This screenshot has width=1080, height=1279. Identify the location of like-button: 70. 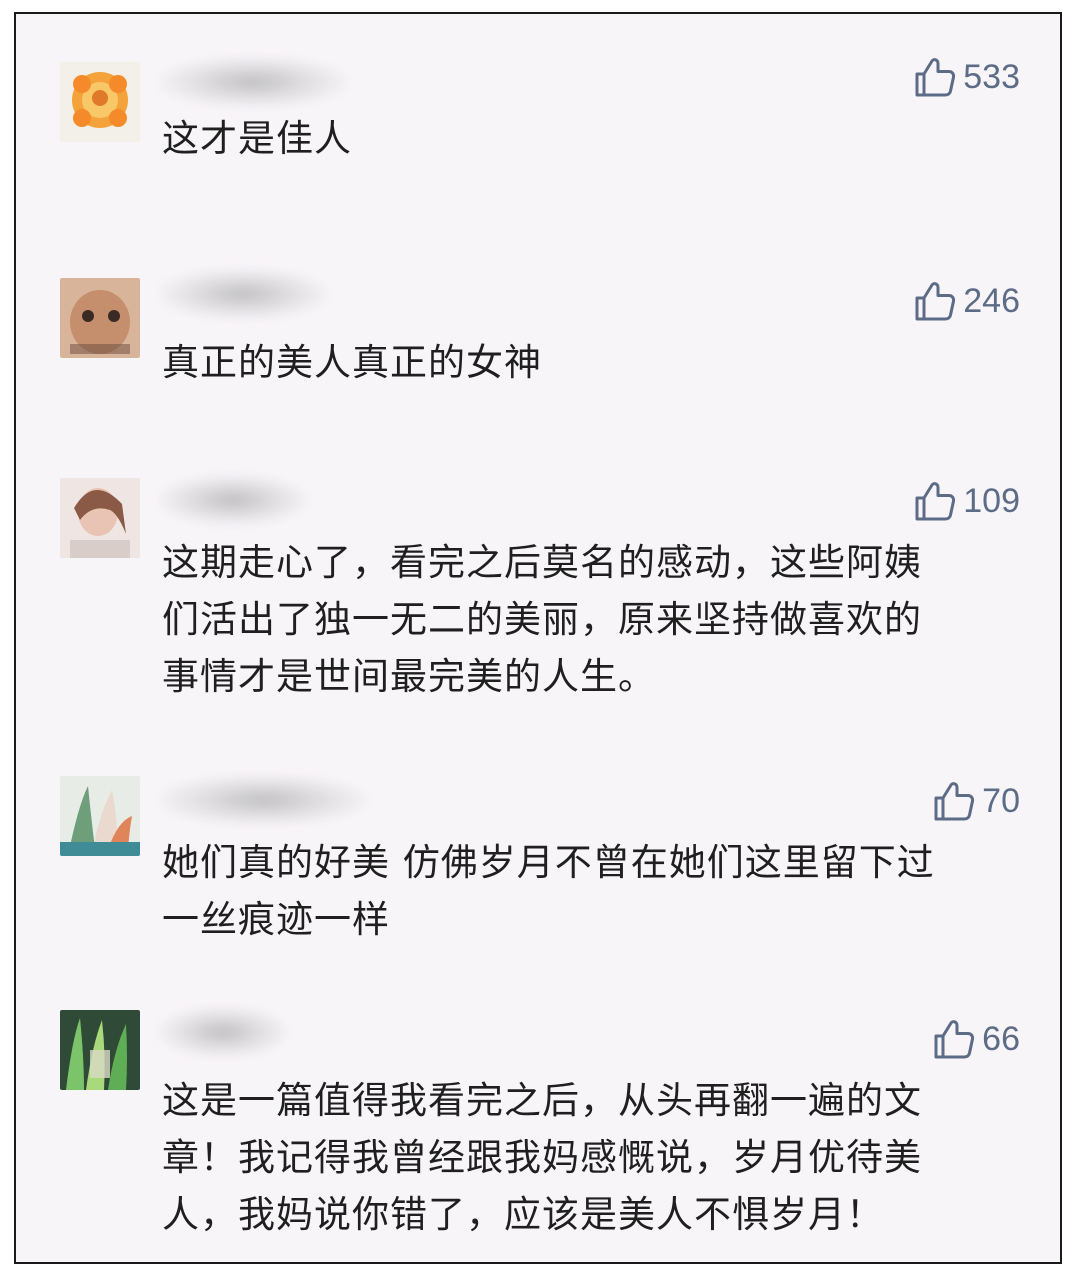
(976, 801).